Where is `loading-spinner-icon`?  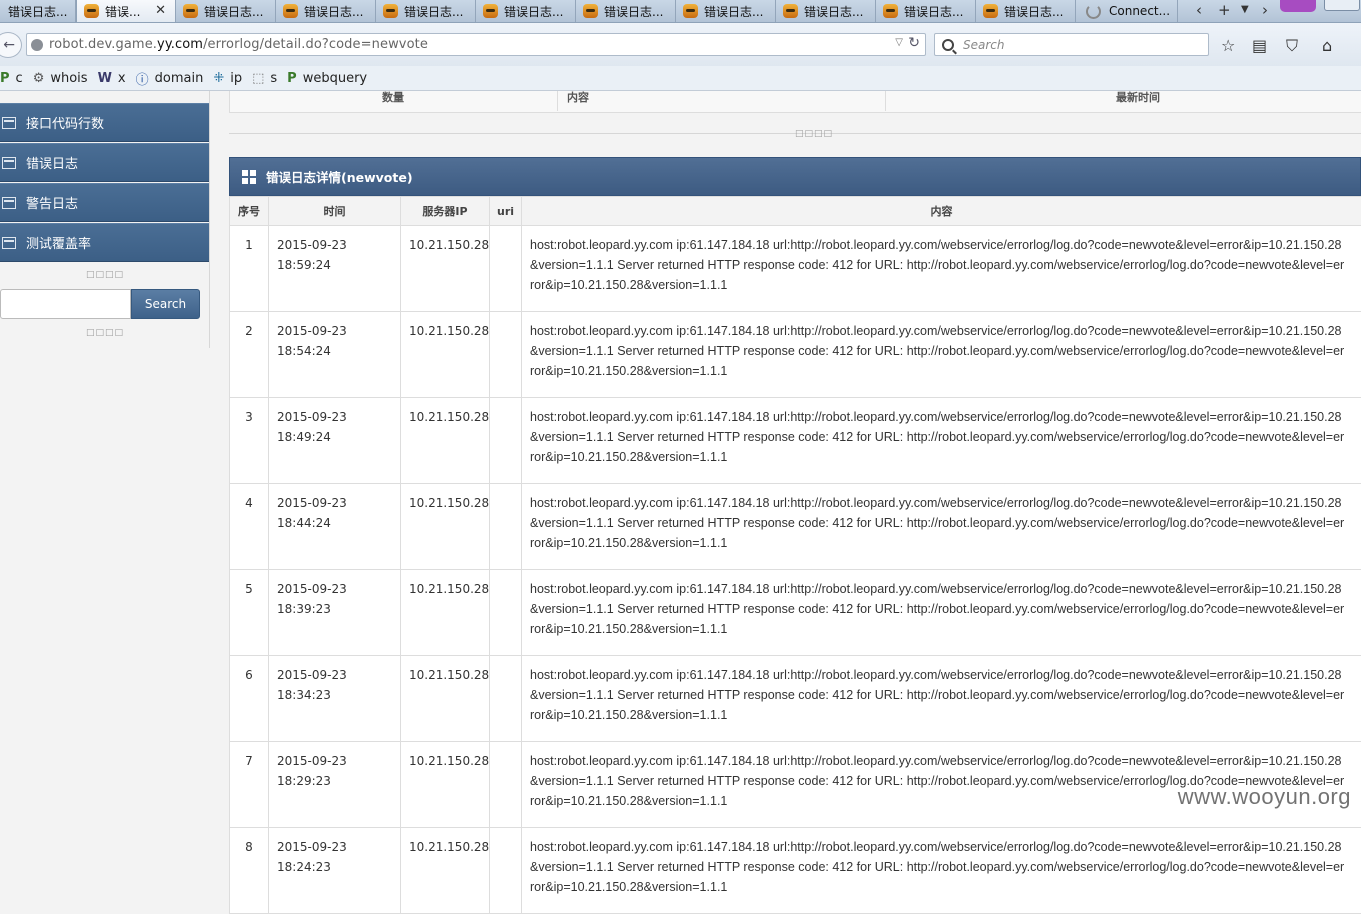 loading-spinner-icon is located at coordinates (1093, 11).